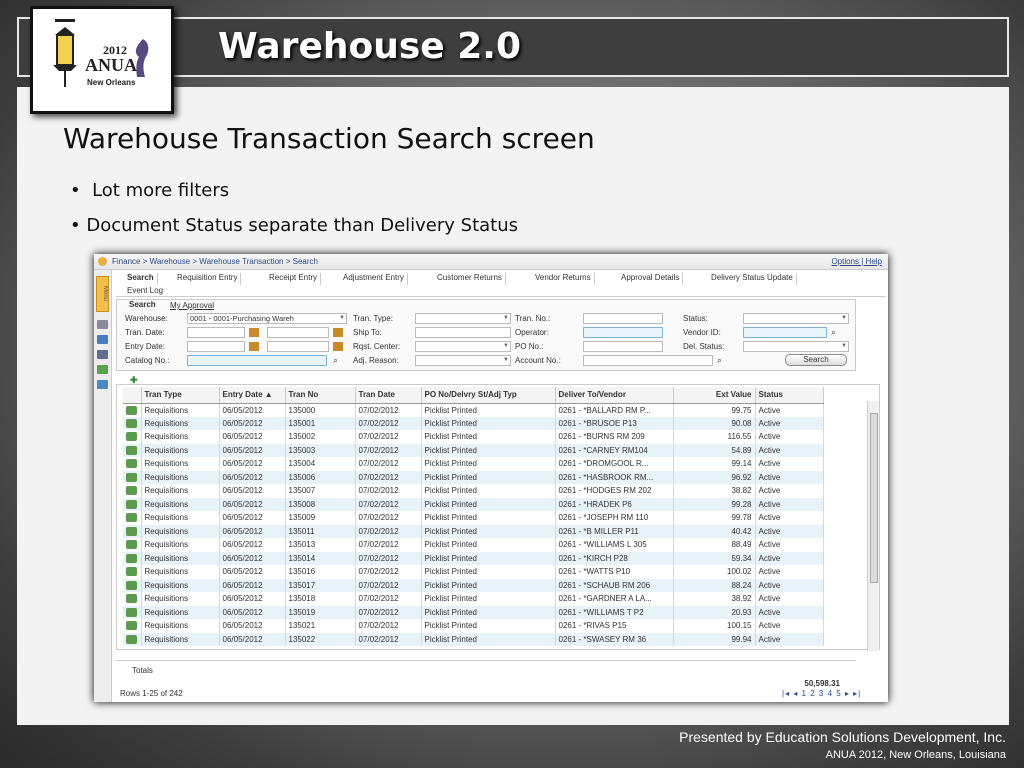  Describe the element at coordinates (463, 346) in the screenshot. I see `rqst-center-select: ▼` at that location.